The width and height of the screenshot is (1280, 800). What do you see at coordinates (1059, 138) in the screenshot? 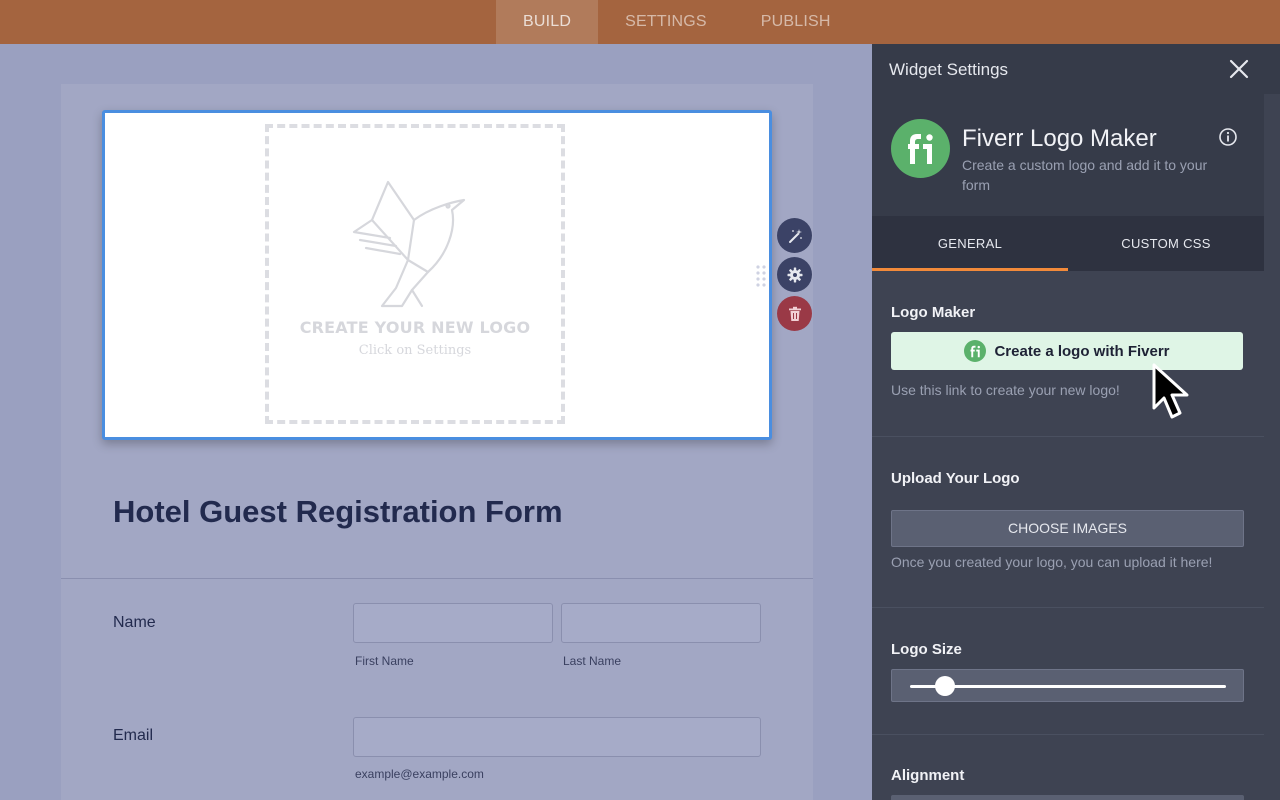
I see `widget-name: Fiverr Logo Maker` at bounding box center [1059, 138].